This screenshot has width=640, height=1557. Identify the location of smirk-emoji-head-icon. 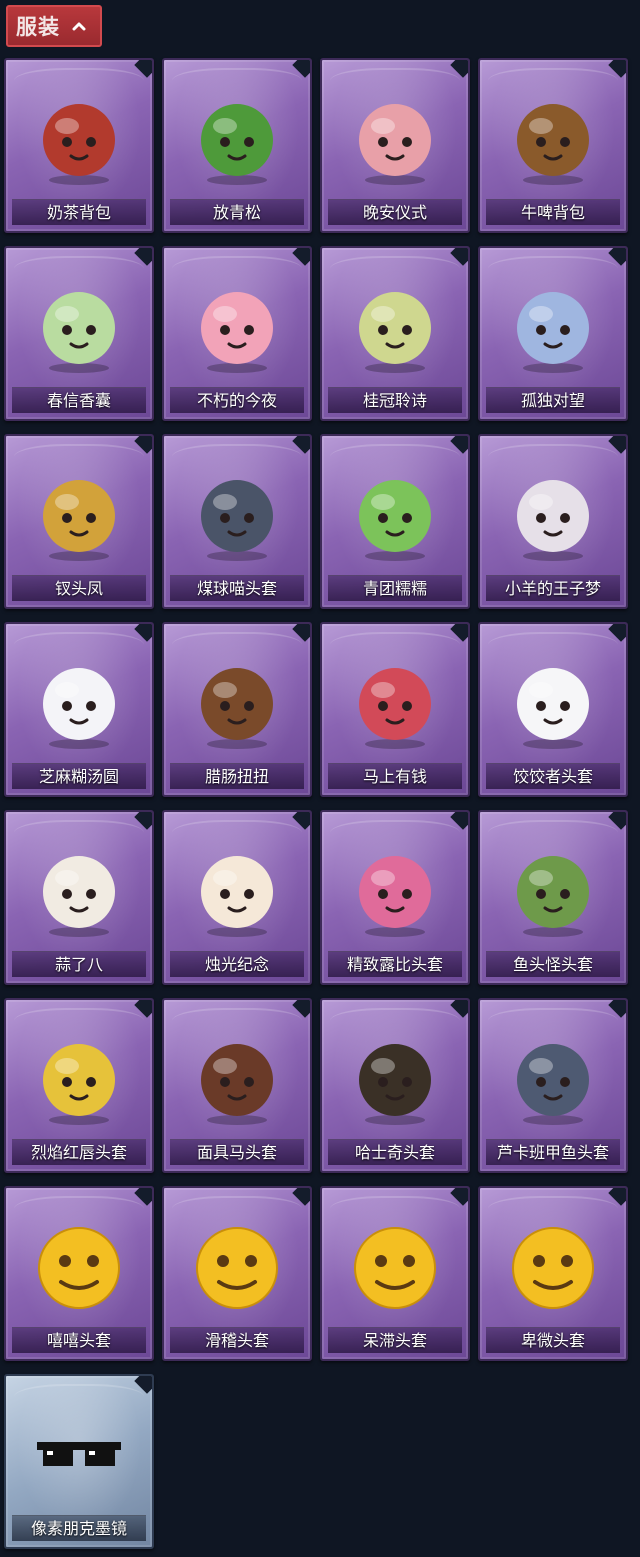
(237, 1268).